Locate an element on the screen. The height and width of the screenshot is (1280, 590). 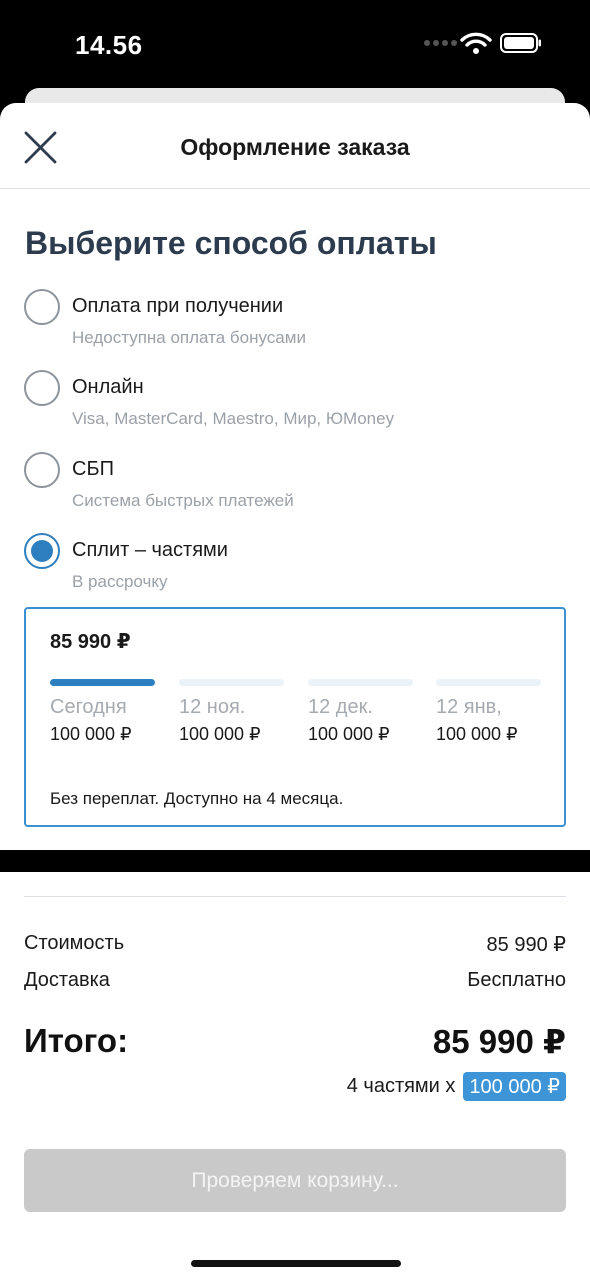
payment-option-split: Сплит – частями В рассрочку is located at coordinates (294, 568).